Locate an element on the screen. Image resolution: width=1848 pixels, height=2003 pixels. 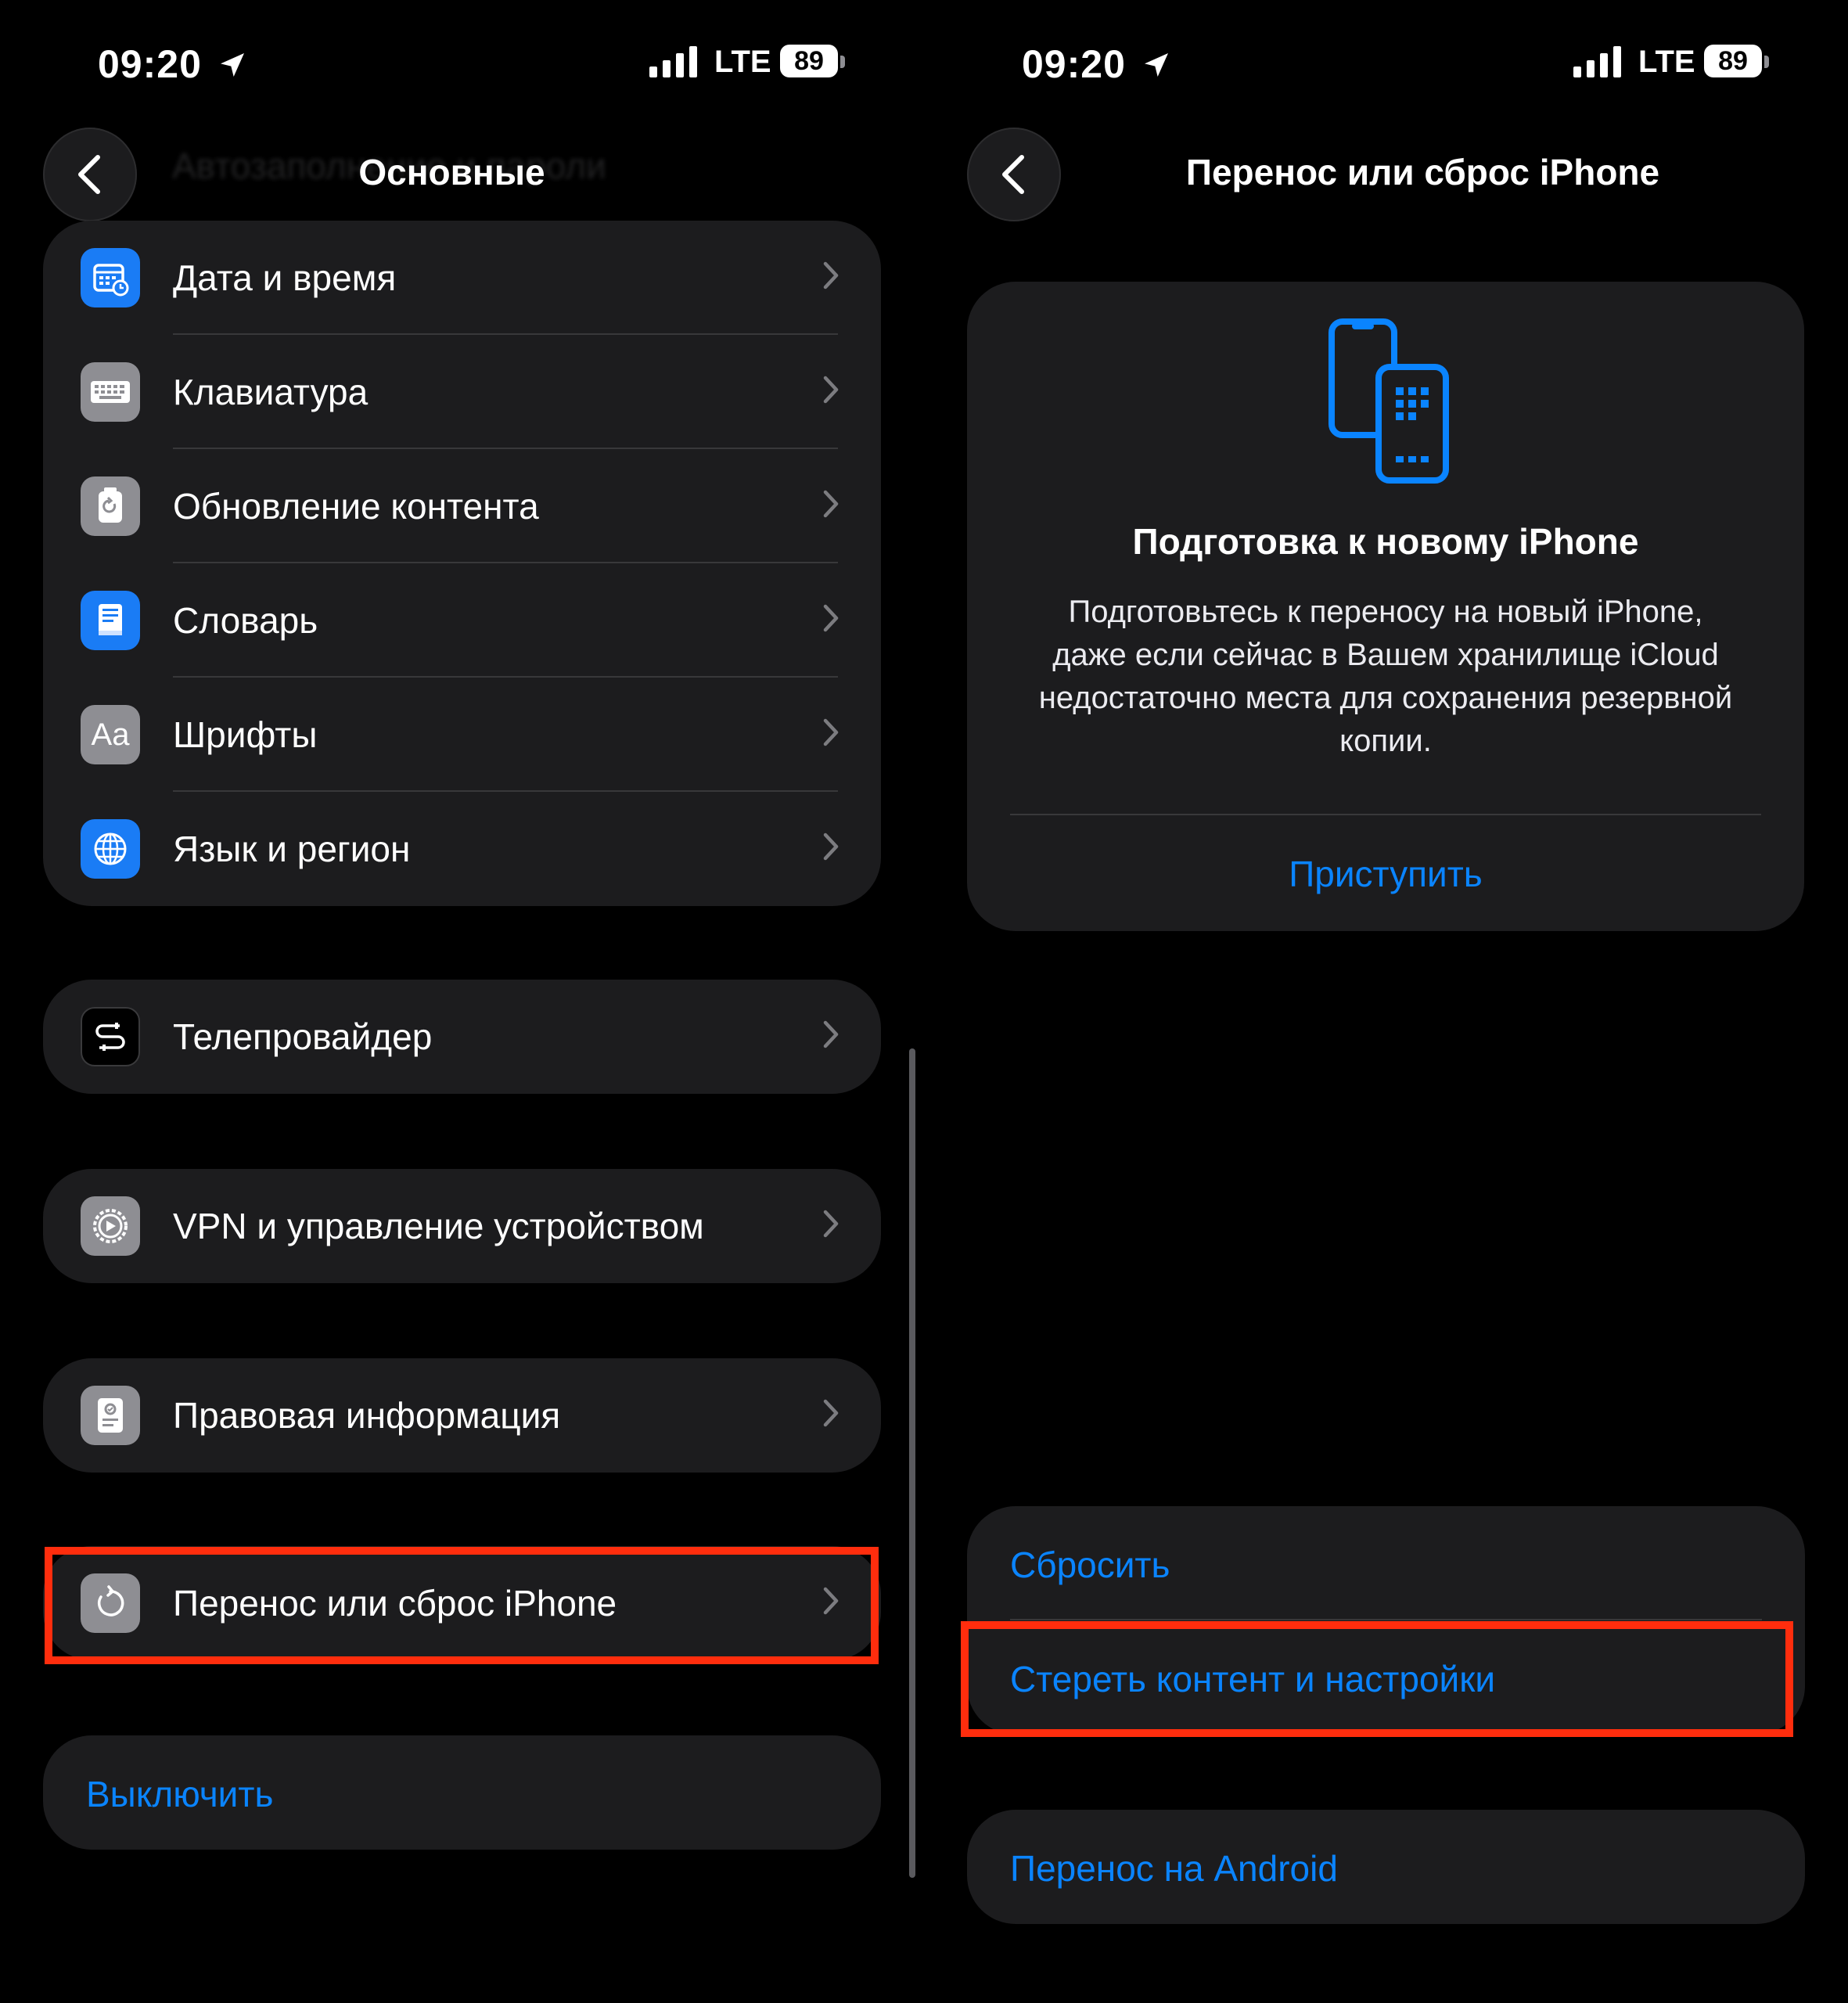
settings-row-date-time: Дата и время is located at coordinates (462, 278).